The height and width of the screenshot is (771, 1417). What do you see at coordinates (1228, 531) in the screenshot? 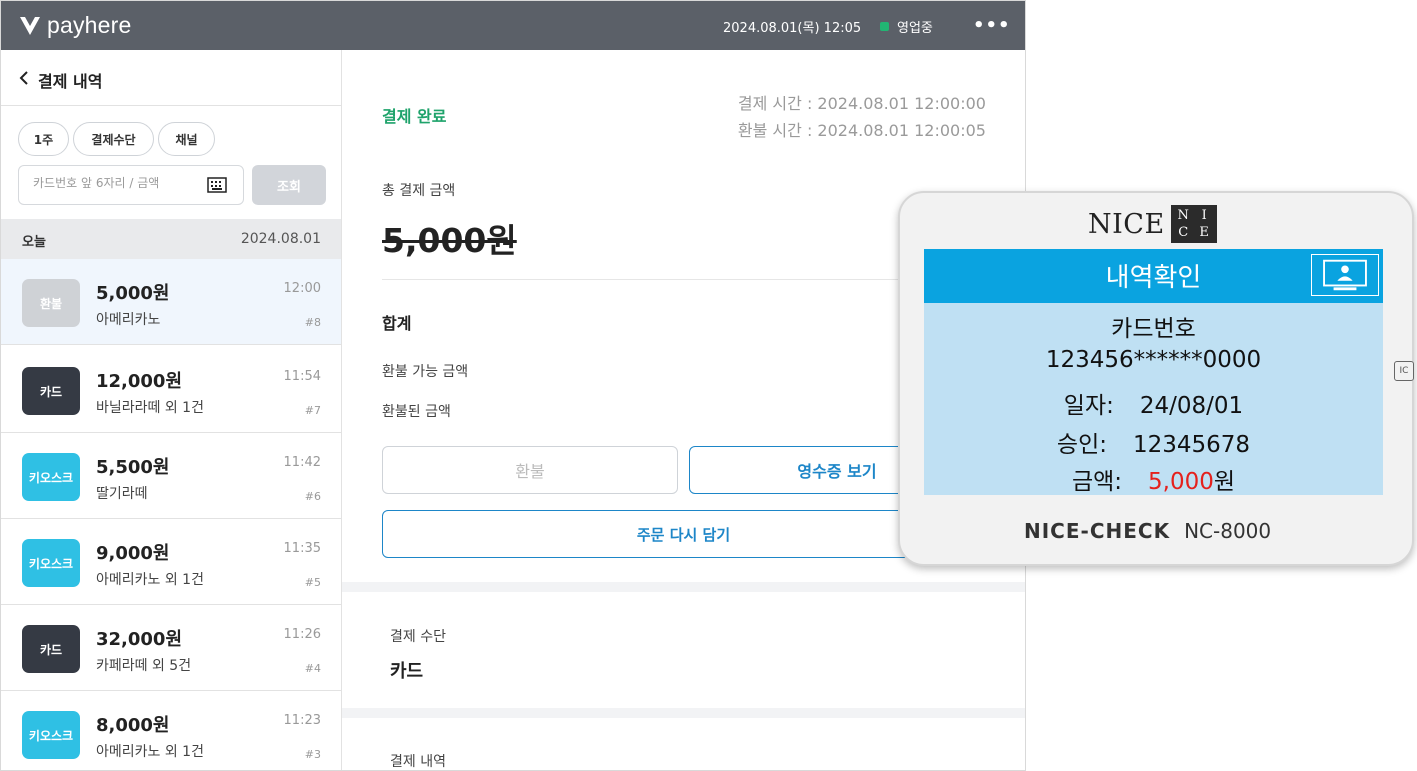
I see `terminal-model-number: NC-8000` at bounding box center [1228, 531].